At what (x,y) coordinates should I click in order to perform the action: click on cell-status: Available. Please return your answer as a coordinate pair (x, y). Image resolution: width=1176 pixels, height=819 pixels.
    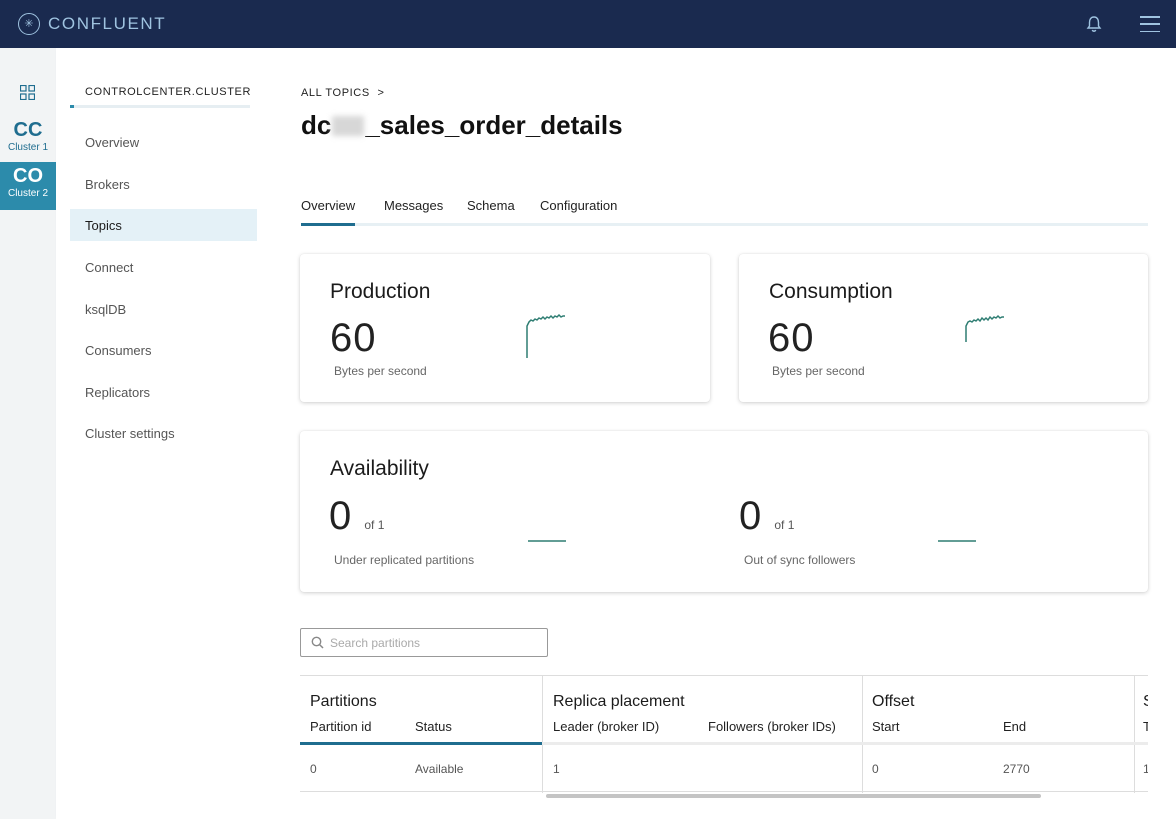
    Looking at the image, I should click on (439, 769).